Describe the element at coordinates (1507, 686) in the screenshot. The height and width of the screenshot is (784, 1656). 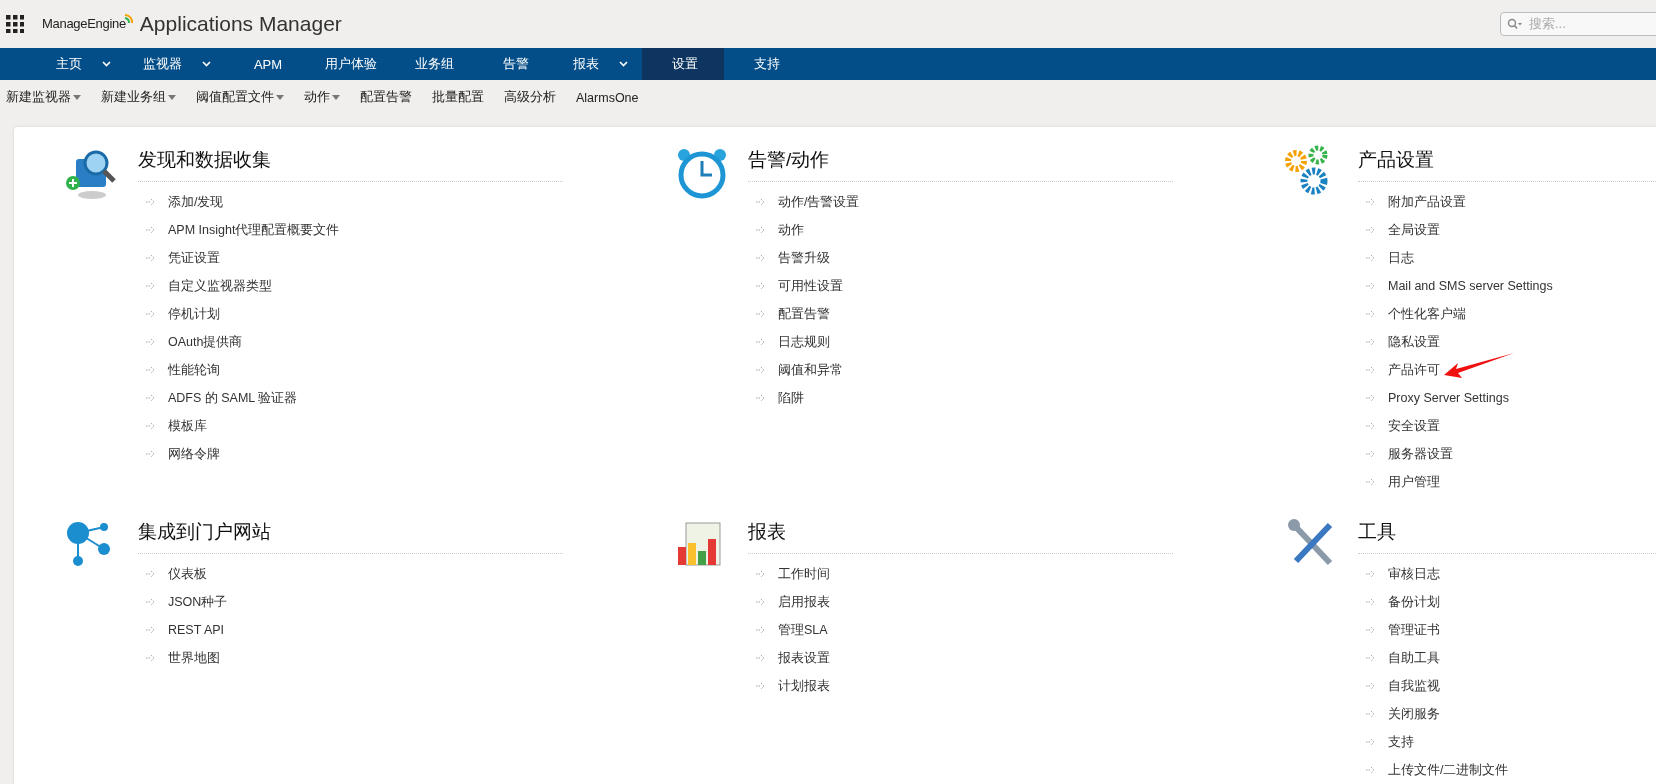
I see `settings-link: 自我监视` at that location.